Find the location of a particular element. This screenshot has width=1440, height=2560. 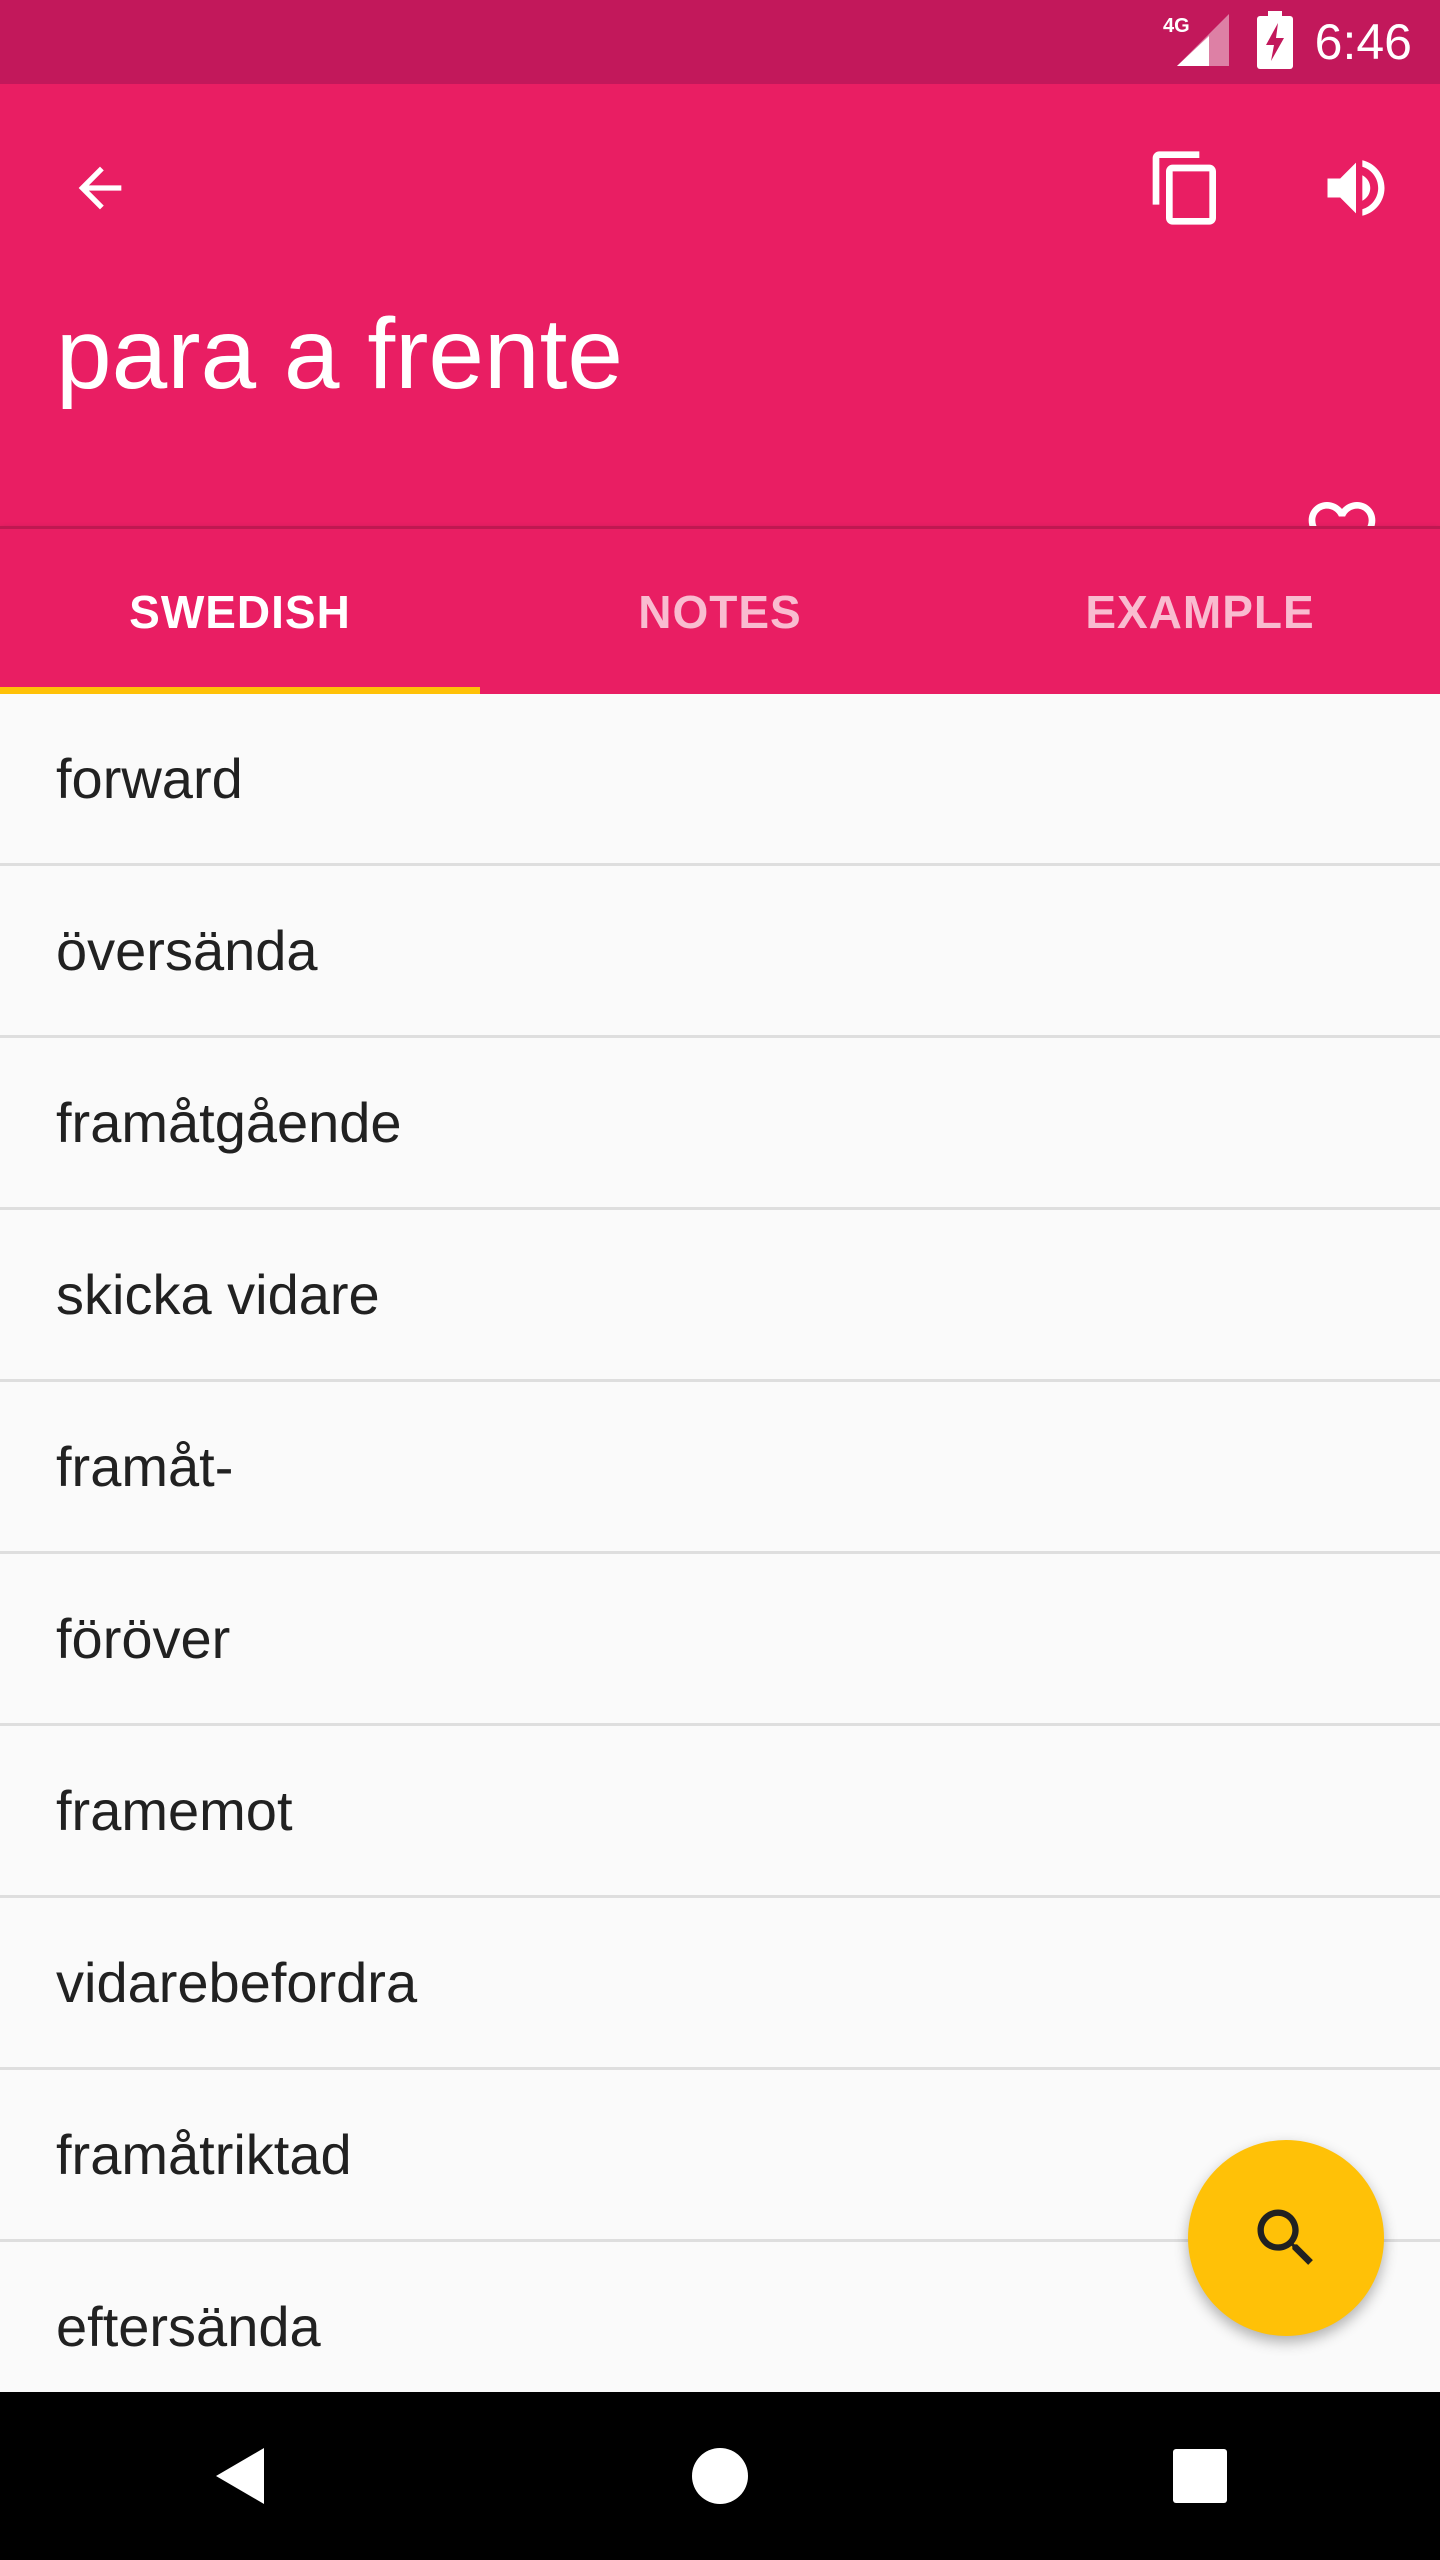

nav-recents-icon is located at coordinates (1200, 2476).